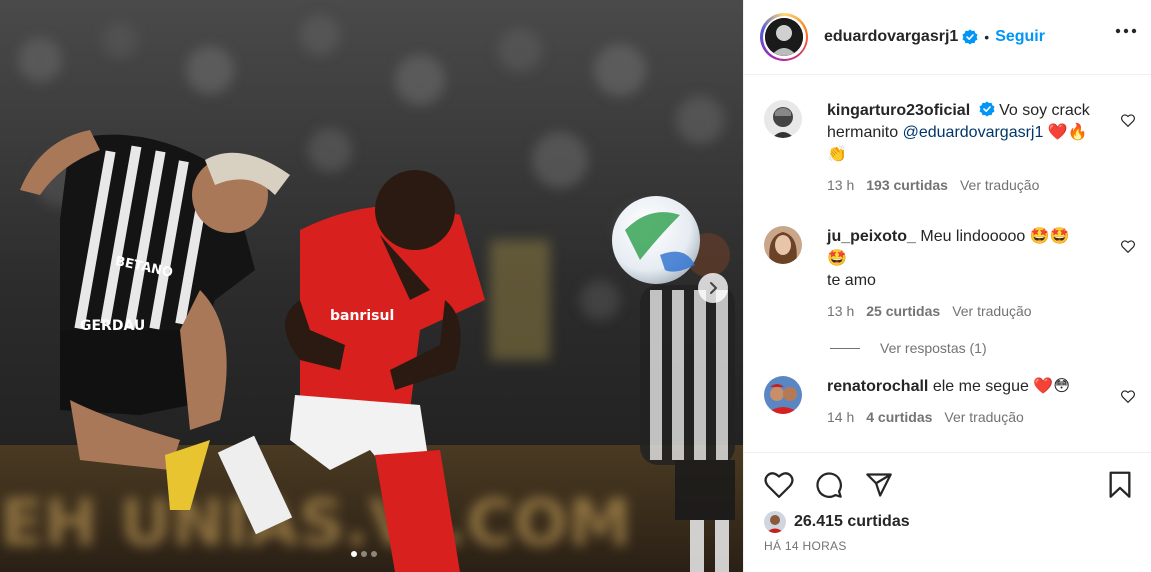 This screenshot has height=572, width=1151. I want to click on heart-icon, so click(779, 485).